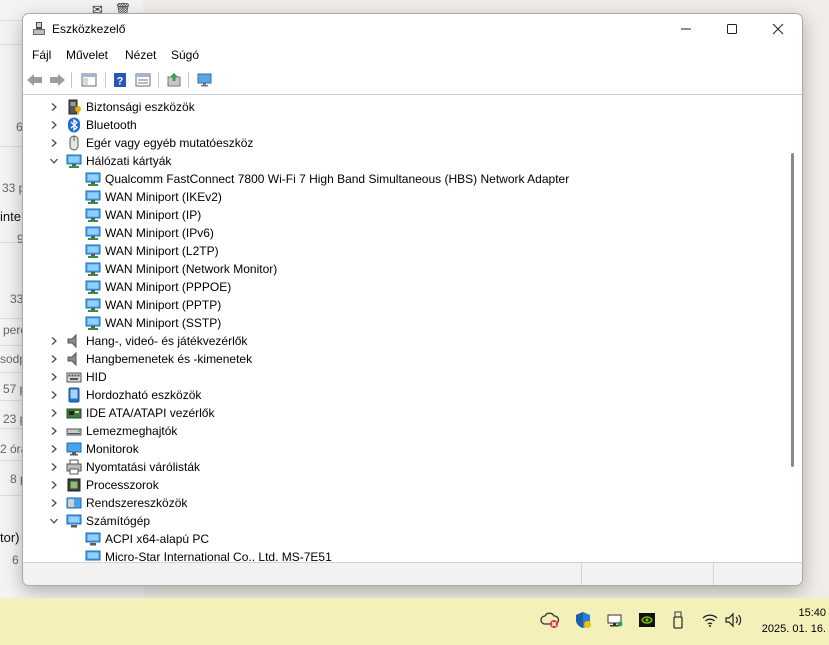  What do you see at coordinates (412, 81) in the screenshot?
I see `toolbar: ?` at bounding box center [412, 81].